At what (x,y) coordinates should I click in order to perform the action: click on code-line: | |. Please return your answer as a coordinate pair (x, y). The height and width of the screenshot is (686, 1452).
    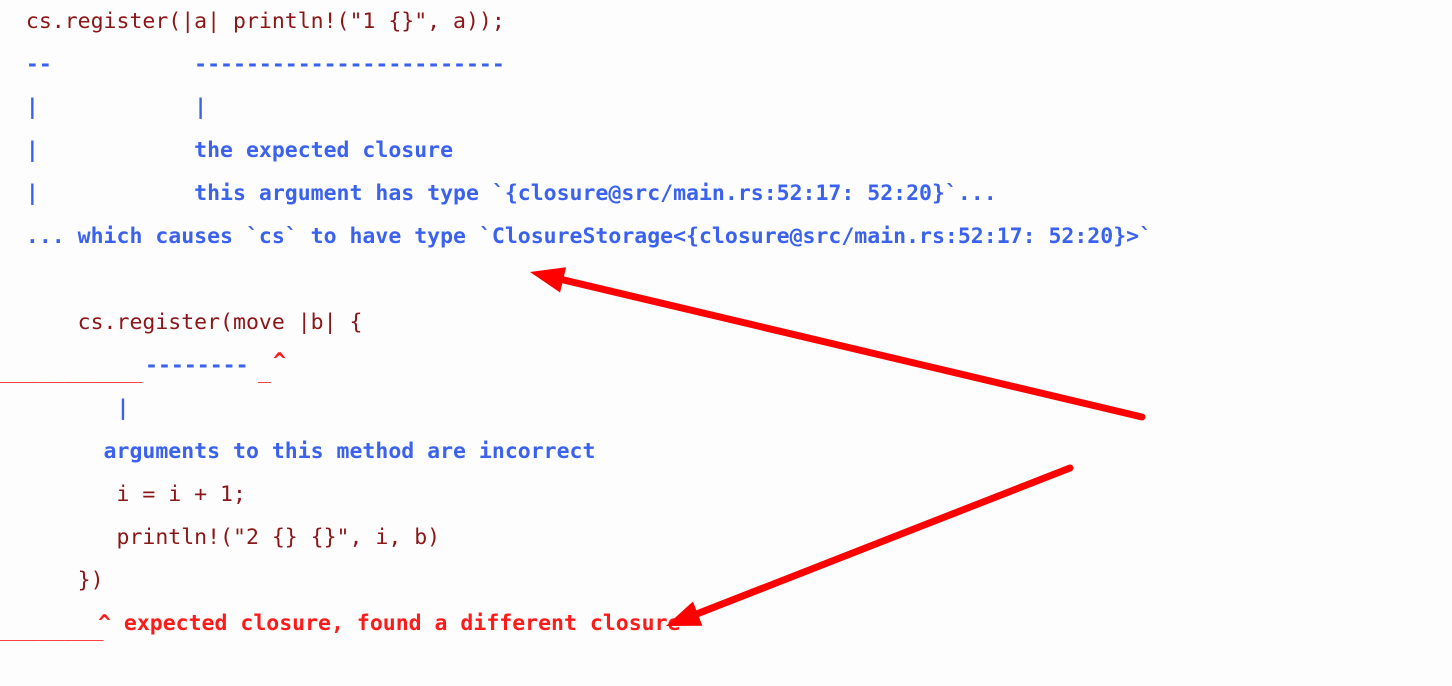
    Looking at the image, I should click on (103, 108).